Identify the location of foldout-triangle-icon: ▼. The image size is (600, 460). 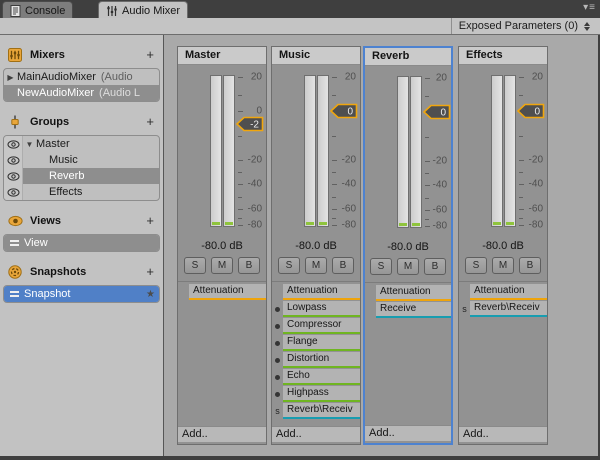
(29, 144).